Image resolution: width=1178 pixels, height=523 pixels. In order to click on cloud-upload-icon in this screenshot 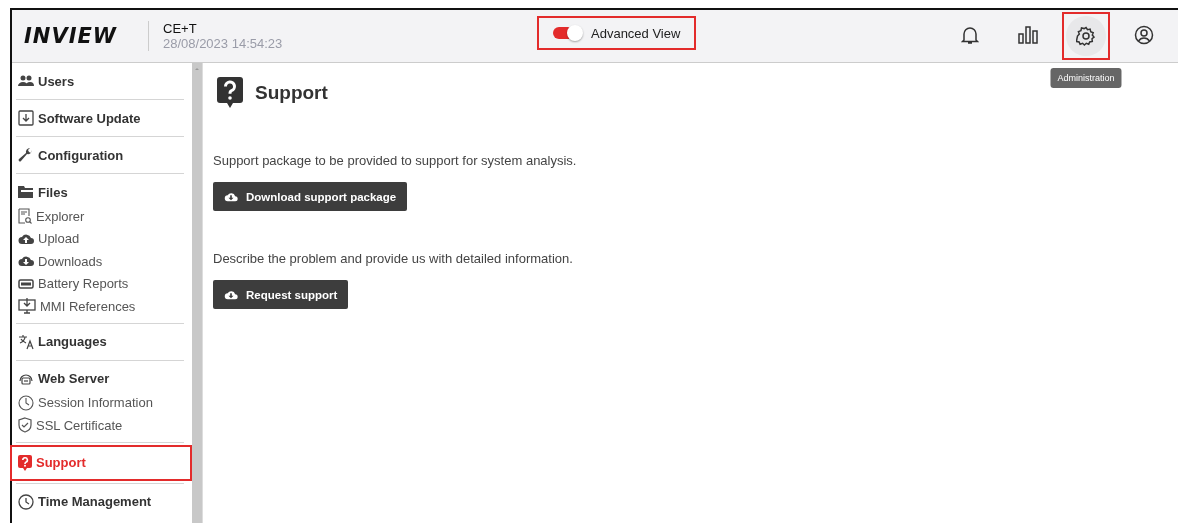, I will do `click(26, 238)`.